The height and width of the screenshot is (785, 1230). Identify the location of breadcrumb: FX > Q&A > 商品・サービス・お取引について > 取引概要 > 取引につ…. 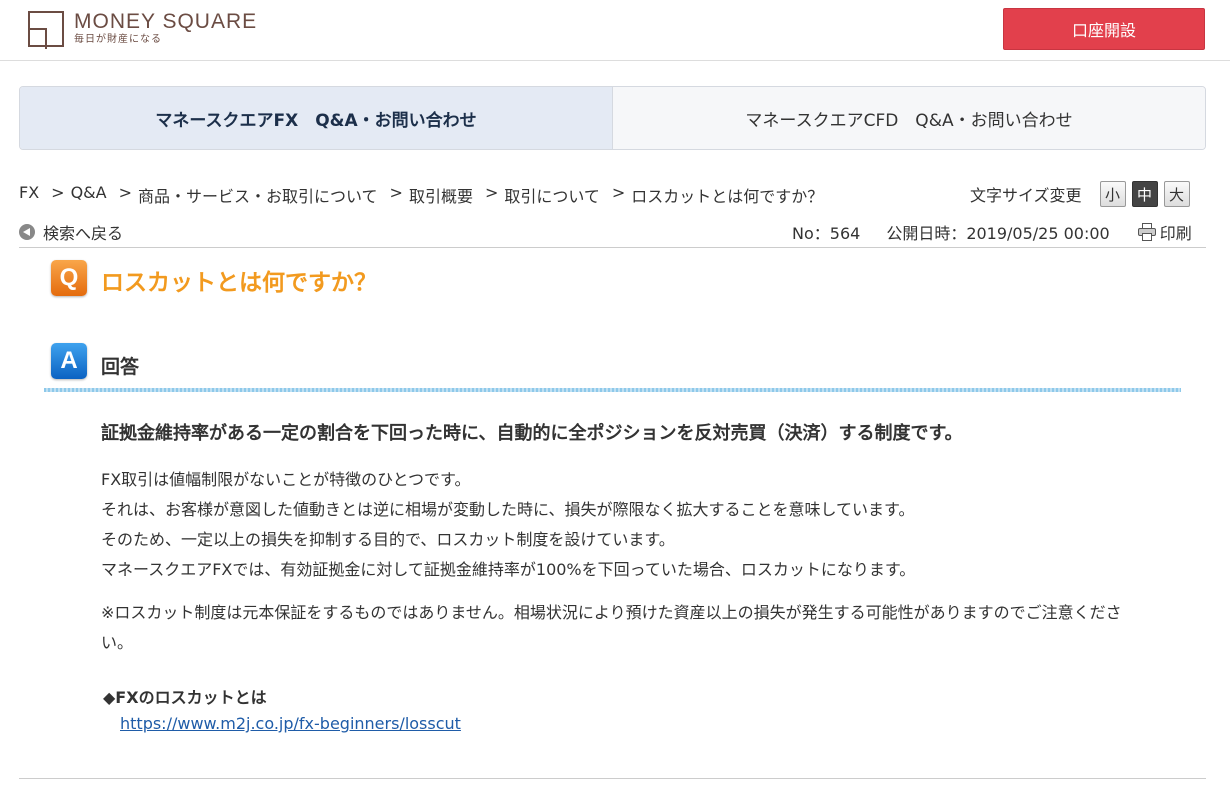
(421, 195).